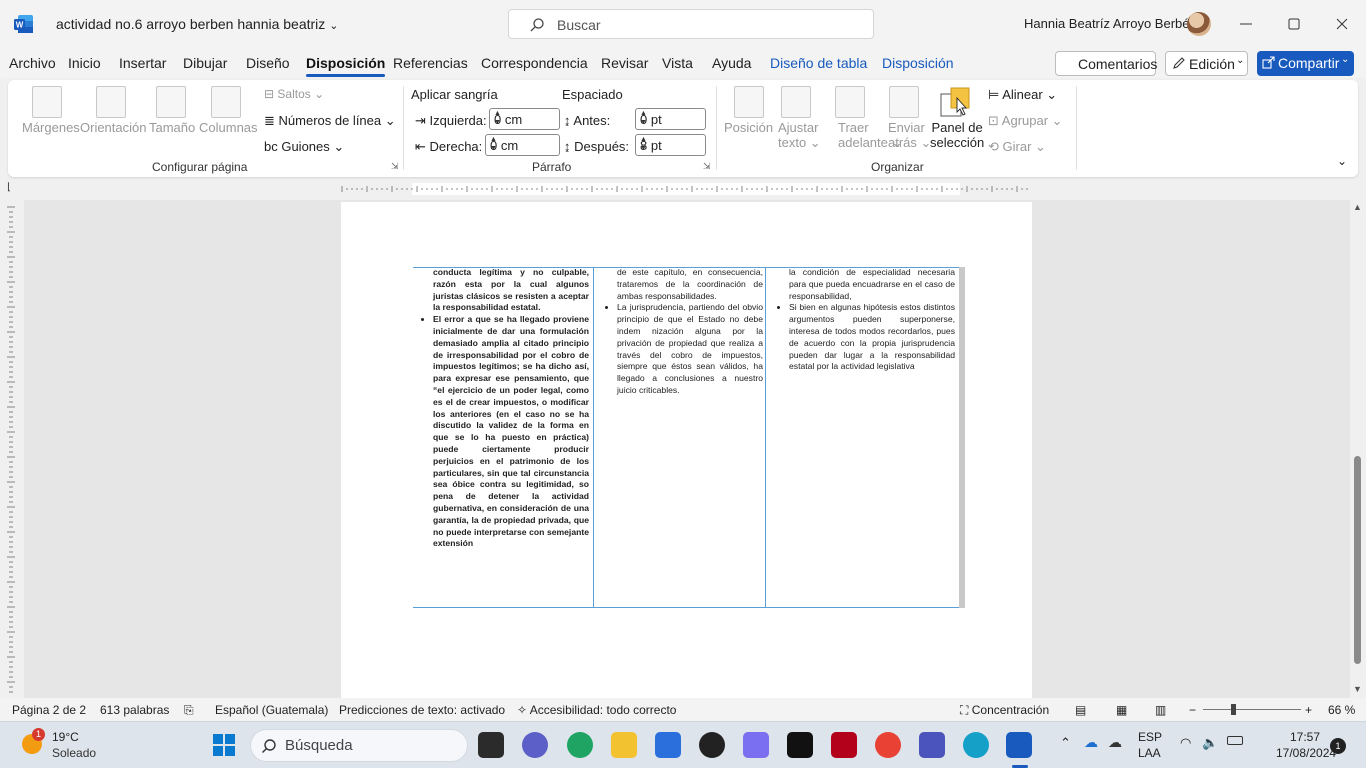 Image resolution: width=1366 pixels, height=768 pixels. Describe the element at coordinates (1252, 709) in the screenshot. I see `zoom-slider` at that location.